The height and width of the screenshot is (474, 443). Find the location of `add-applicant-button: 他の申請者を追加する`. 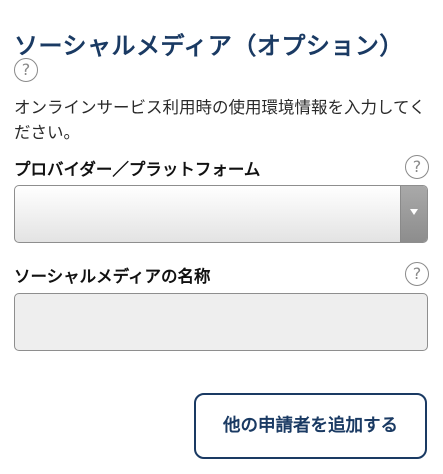

add-applicant-button: 他の申請者を追加する is located at coordinates (310, 426).